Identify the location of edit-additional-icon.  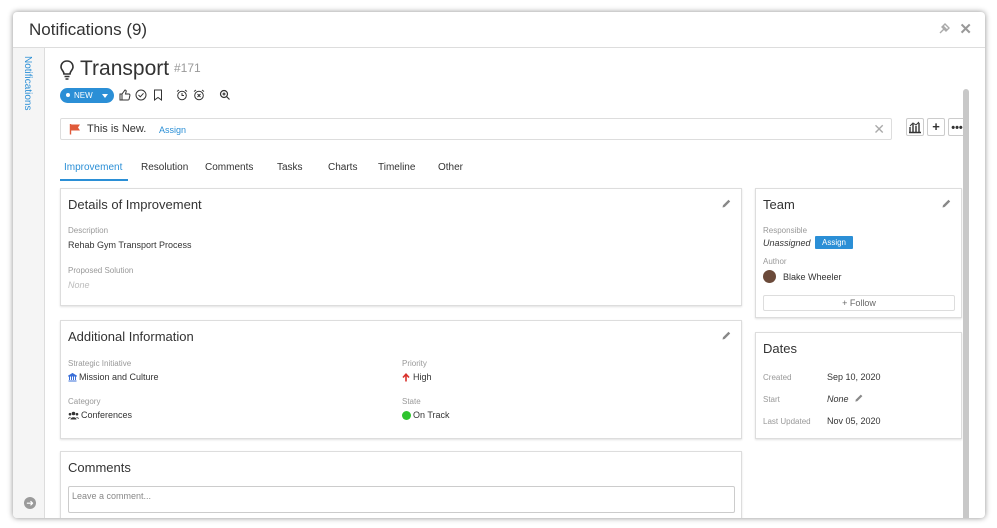
(726, 335).